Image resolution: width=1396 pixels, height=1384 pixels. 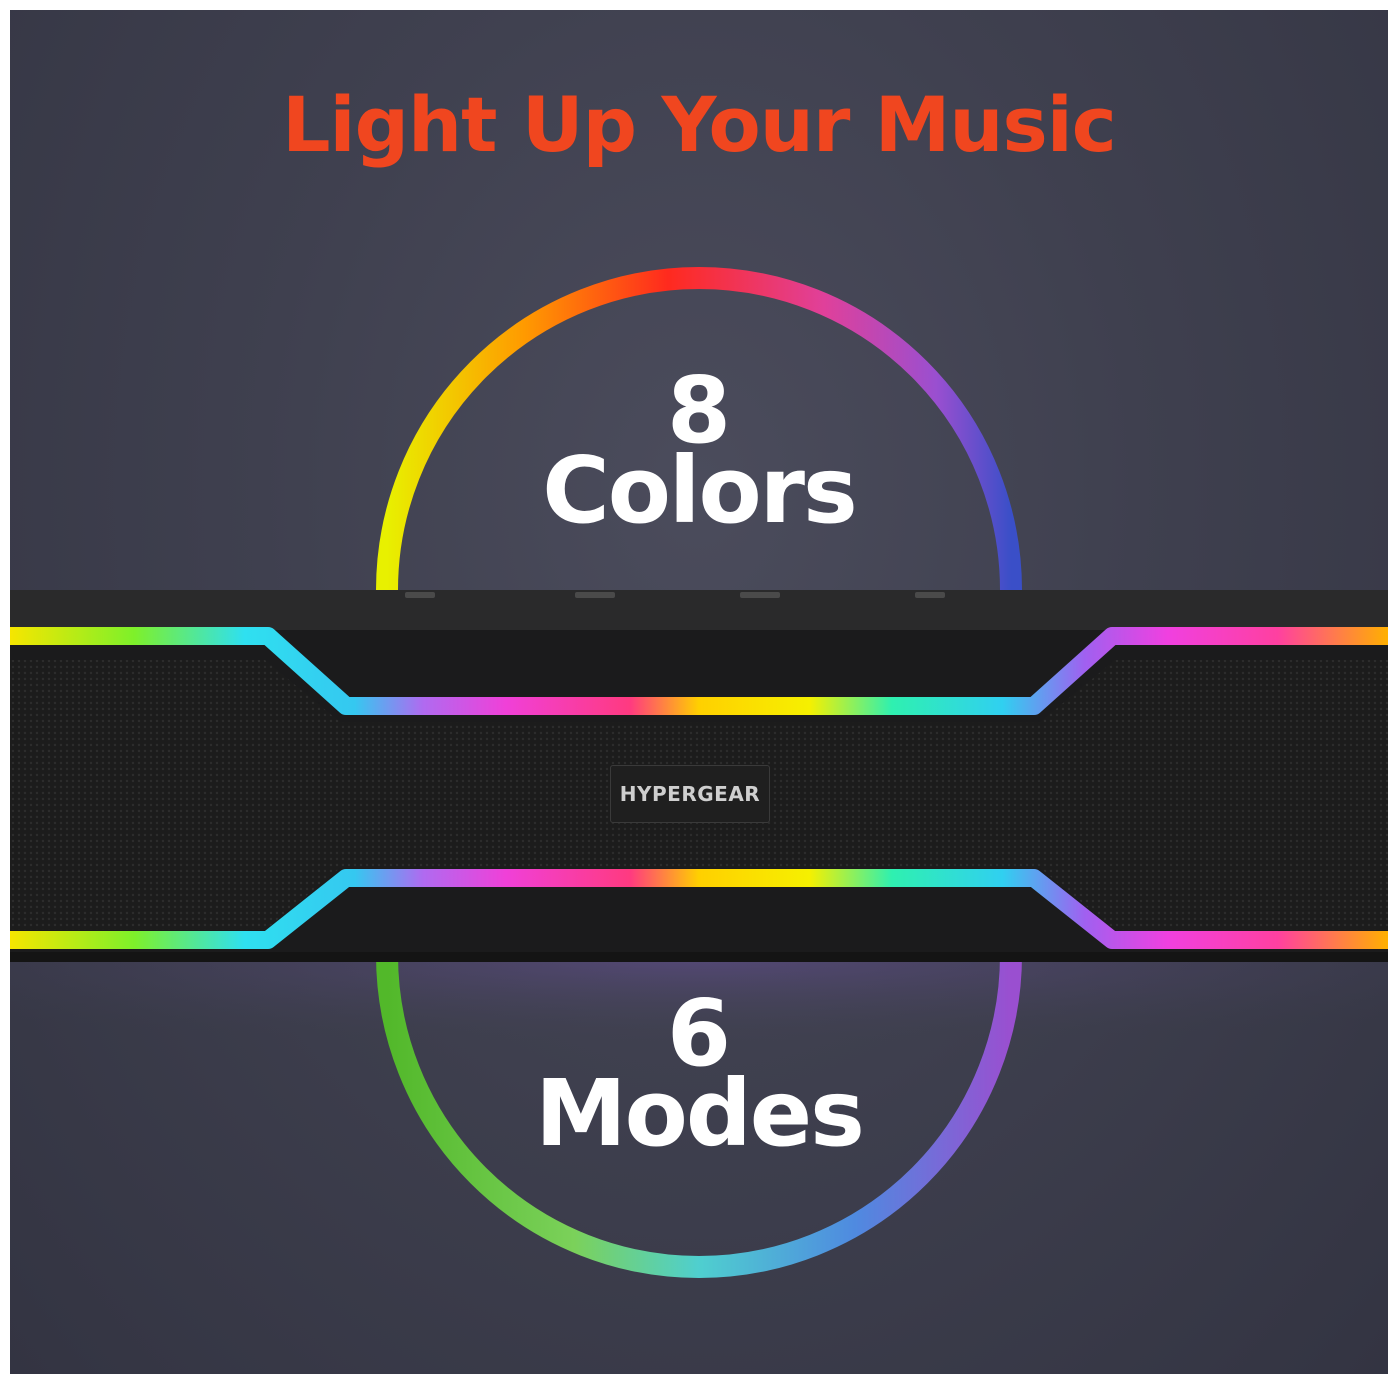 I want to click on modes-label: Modes, so click(x=700, y=1113).